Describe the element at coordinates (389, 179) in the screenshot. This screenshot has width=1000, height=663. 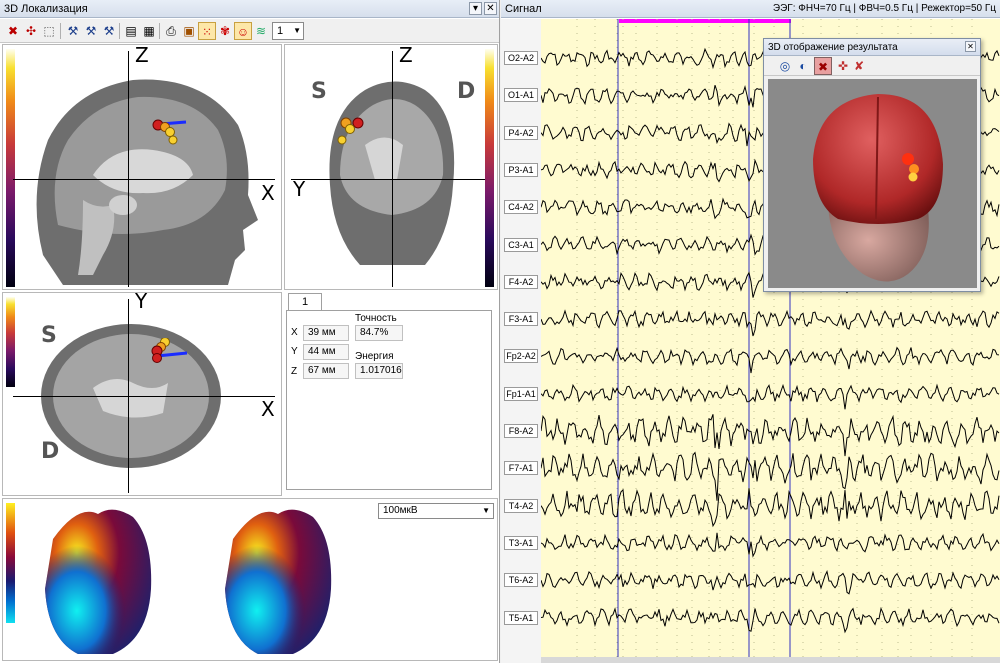
I see `axis-y` at that location.